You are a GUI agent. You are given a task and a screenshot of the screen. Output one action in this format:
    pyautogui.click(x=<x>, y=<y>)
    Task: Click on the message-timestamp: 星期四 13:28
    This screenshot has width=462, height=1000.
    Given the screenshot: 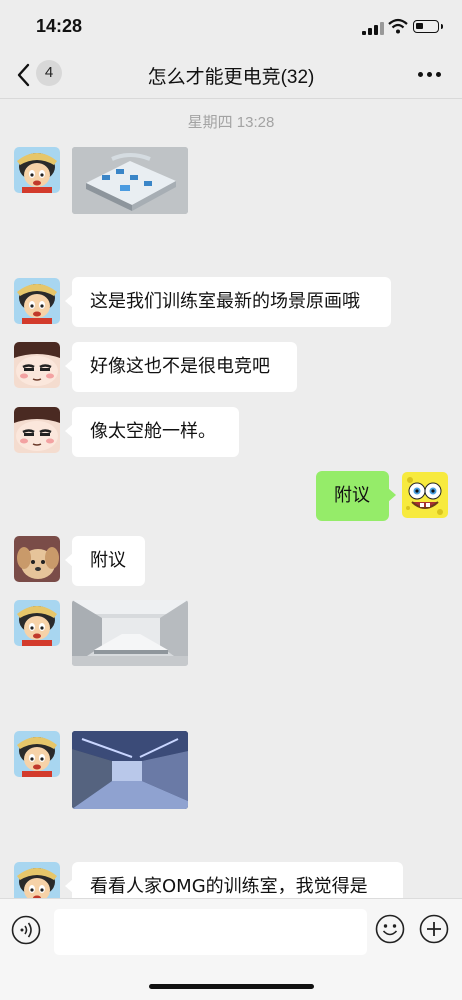 What is the action you would take?
    pyautogui.click(x=231, y=122)
    